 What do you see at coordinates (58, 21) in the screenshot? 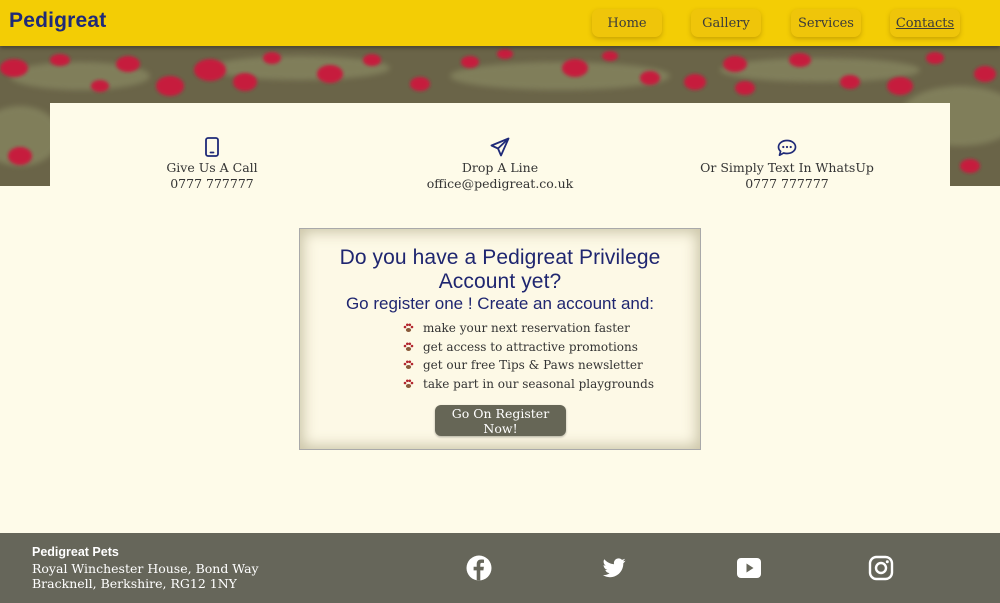
I see `brand-logo: Pedigreat` at bounding box center [58, 21].